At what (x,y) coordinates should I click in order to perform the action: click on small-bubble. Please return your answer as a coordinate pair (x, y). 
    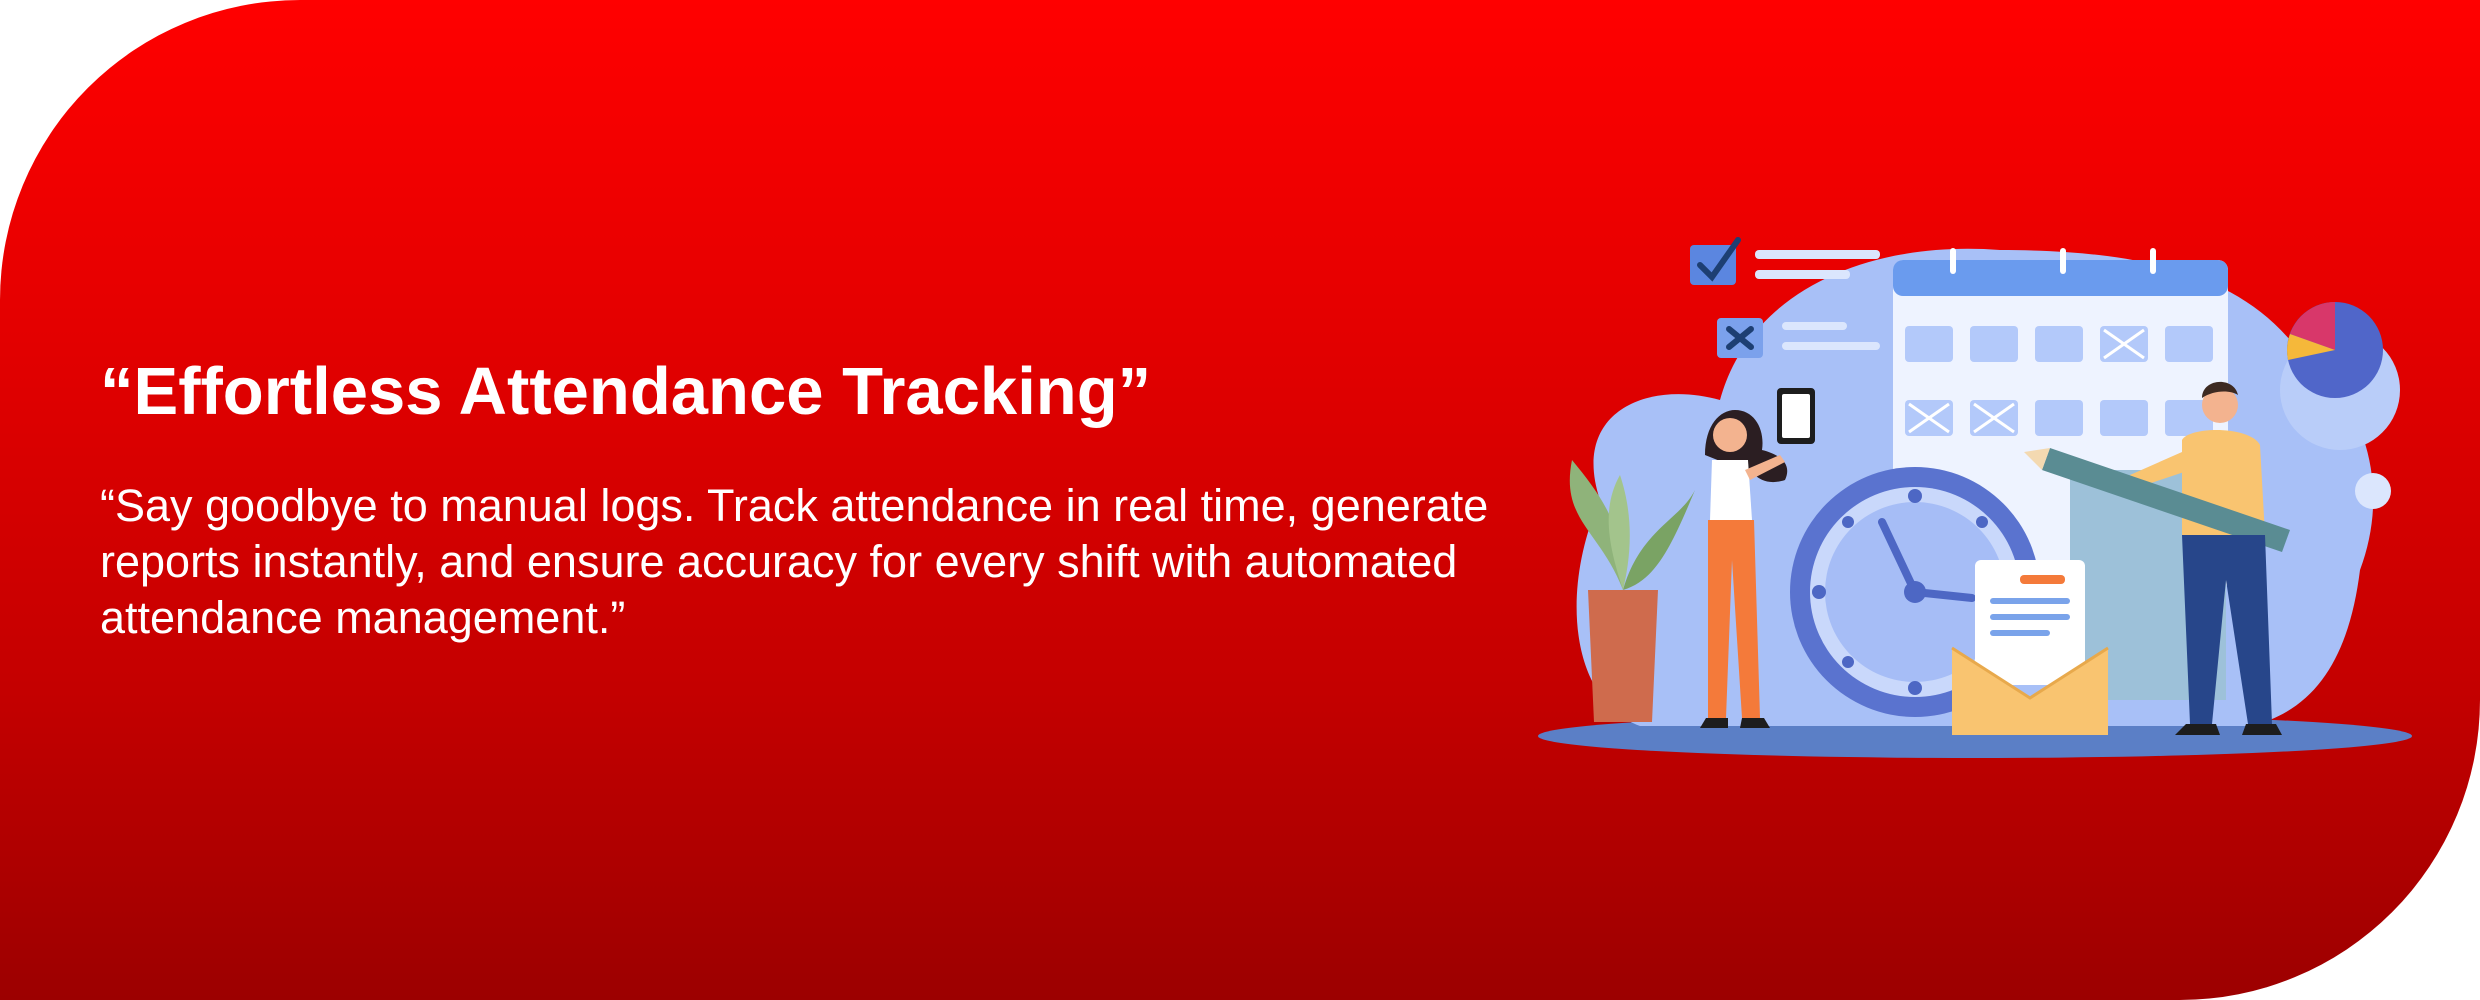
    Looking at the image, I should click on (2373, 491).